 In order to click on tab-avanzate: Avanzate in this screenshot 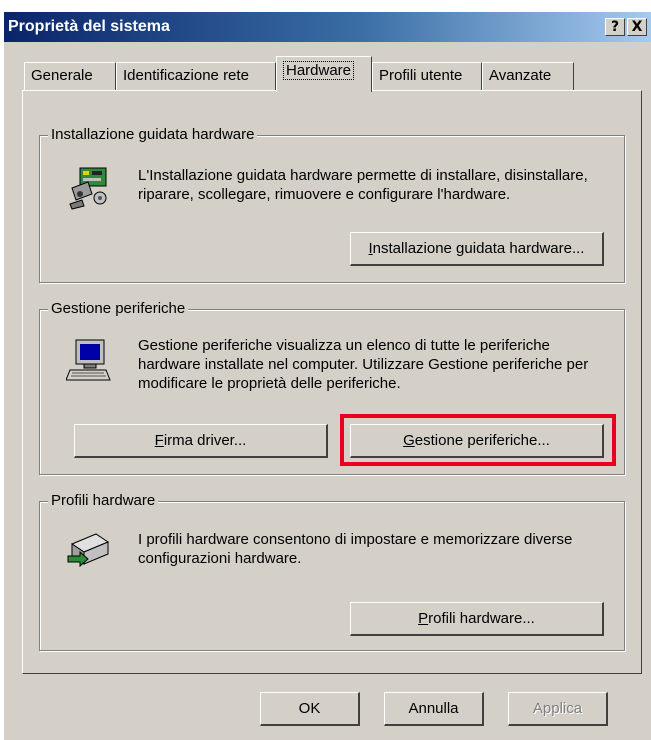, I will do `click(528, 76)`.